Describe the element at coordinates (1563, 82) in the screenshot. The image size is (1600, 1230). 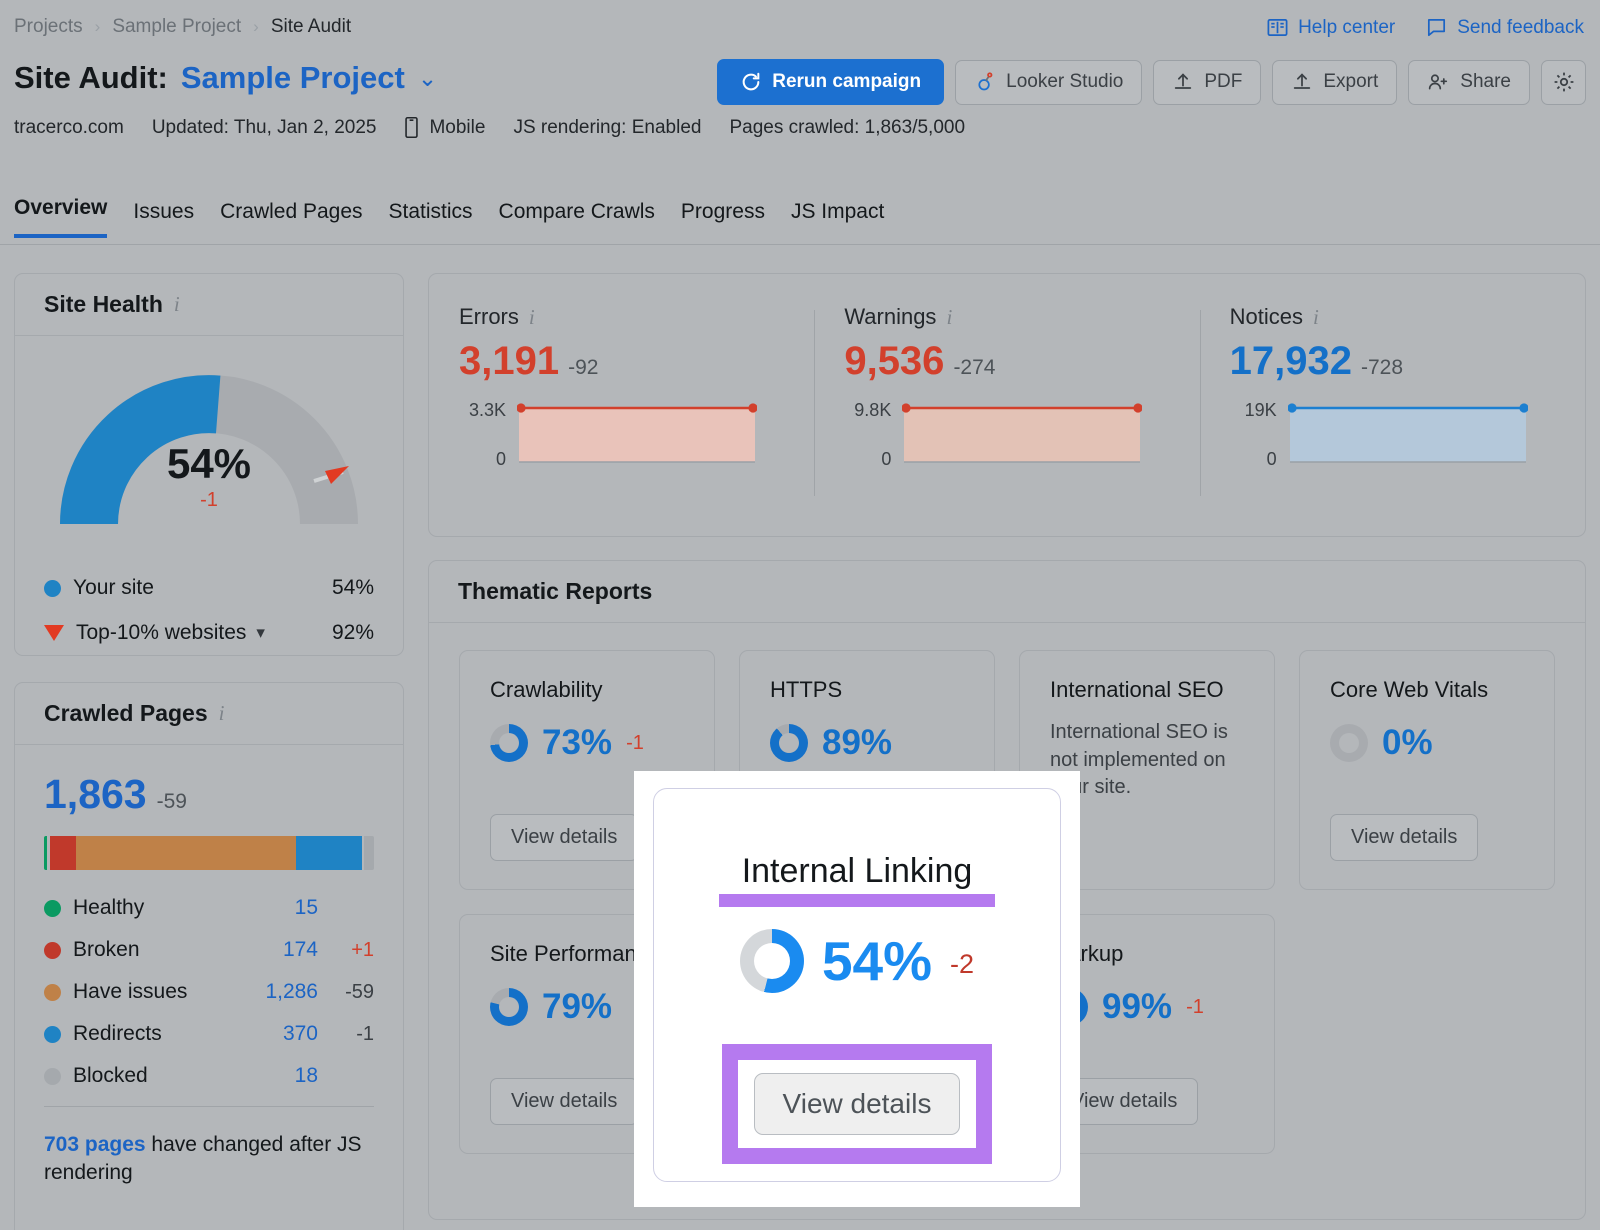
I see `settings-button` at that location.